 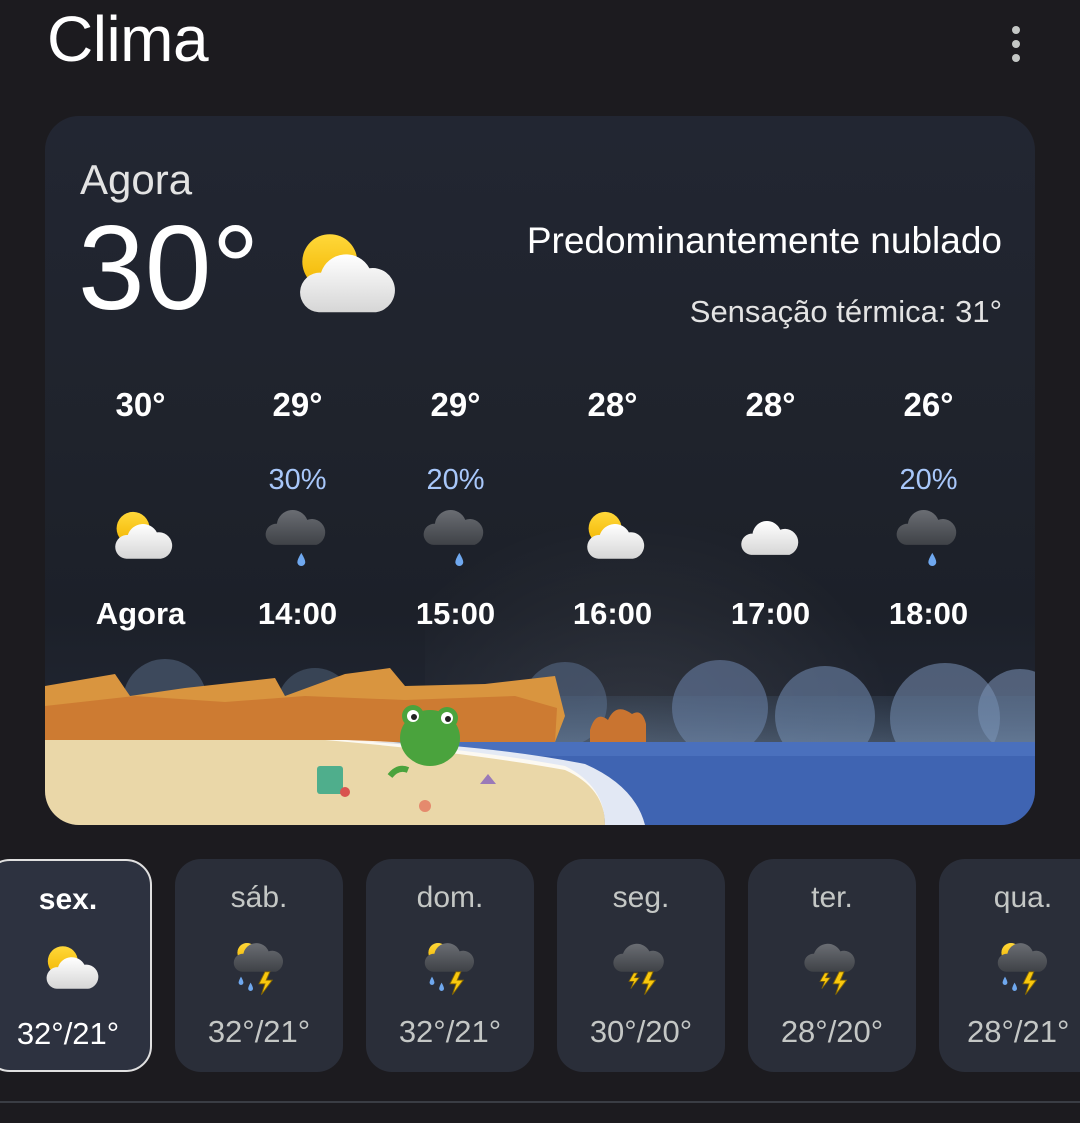 What do you see at coordinates (297, 480) in the screenshot?
I see `hour-precipitation: 30%` at bounding box center [297, 480].